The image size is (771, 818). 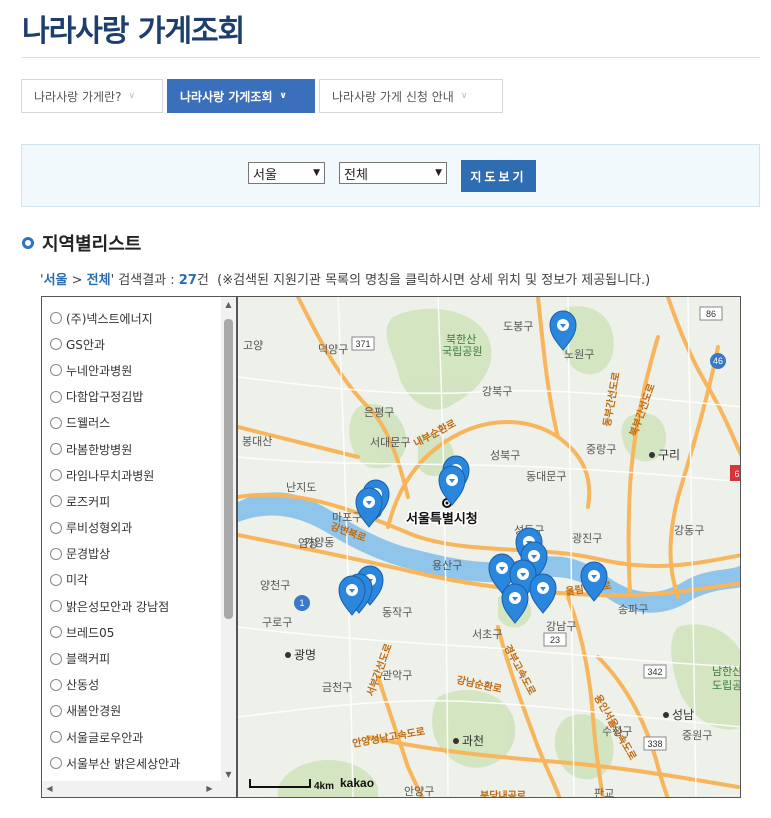 What do you see at coordinates (462, 351) in the screenshot?
I see `label-bukhansan-park: 국립공원` at bounding box center [462, 351].